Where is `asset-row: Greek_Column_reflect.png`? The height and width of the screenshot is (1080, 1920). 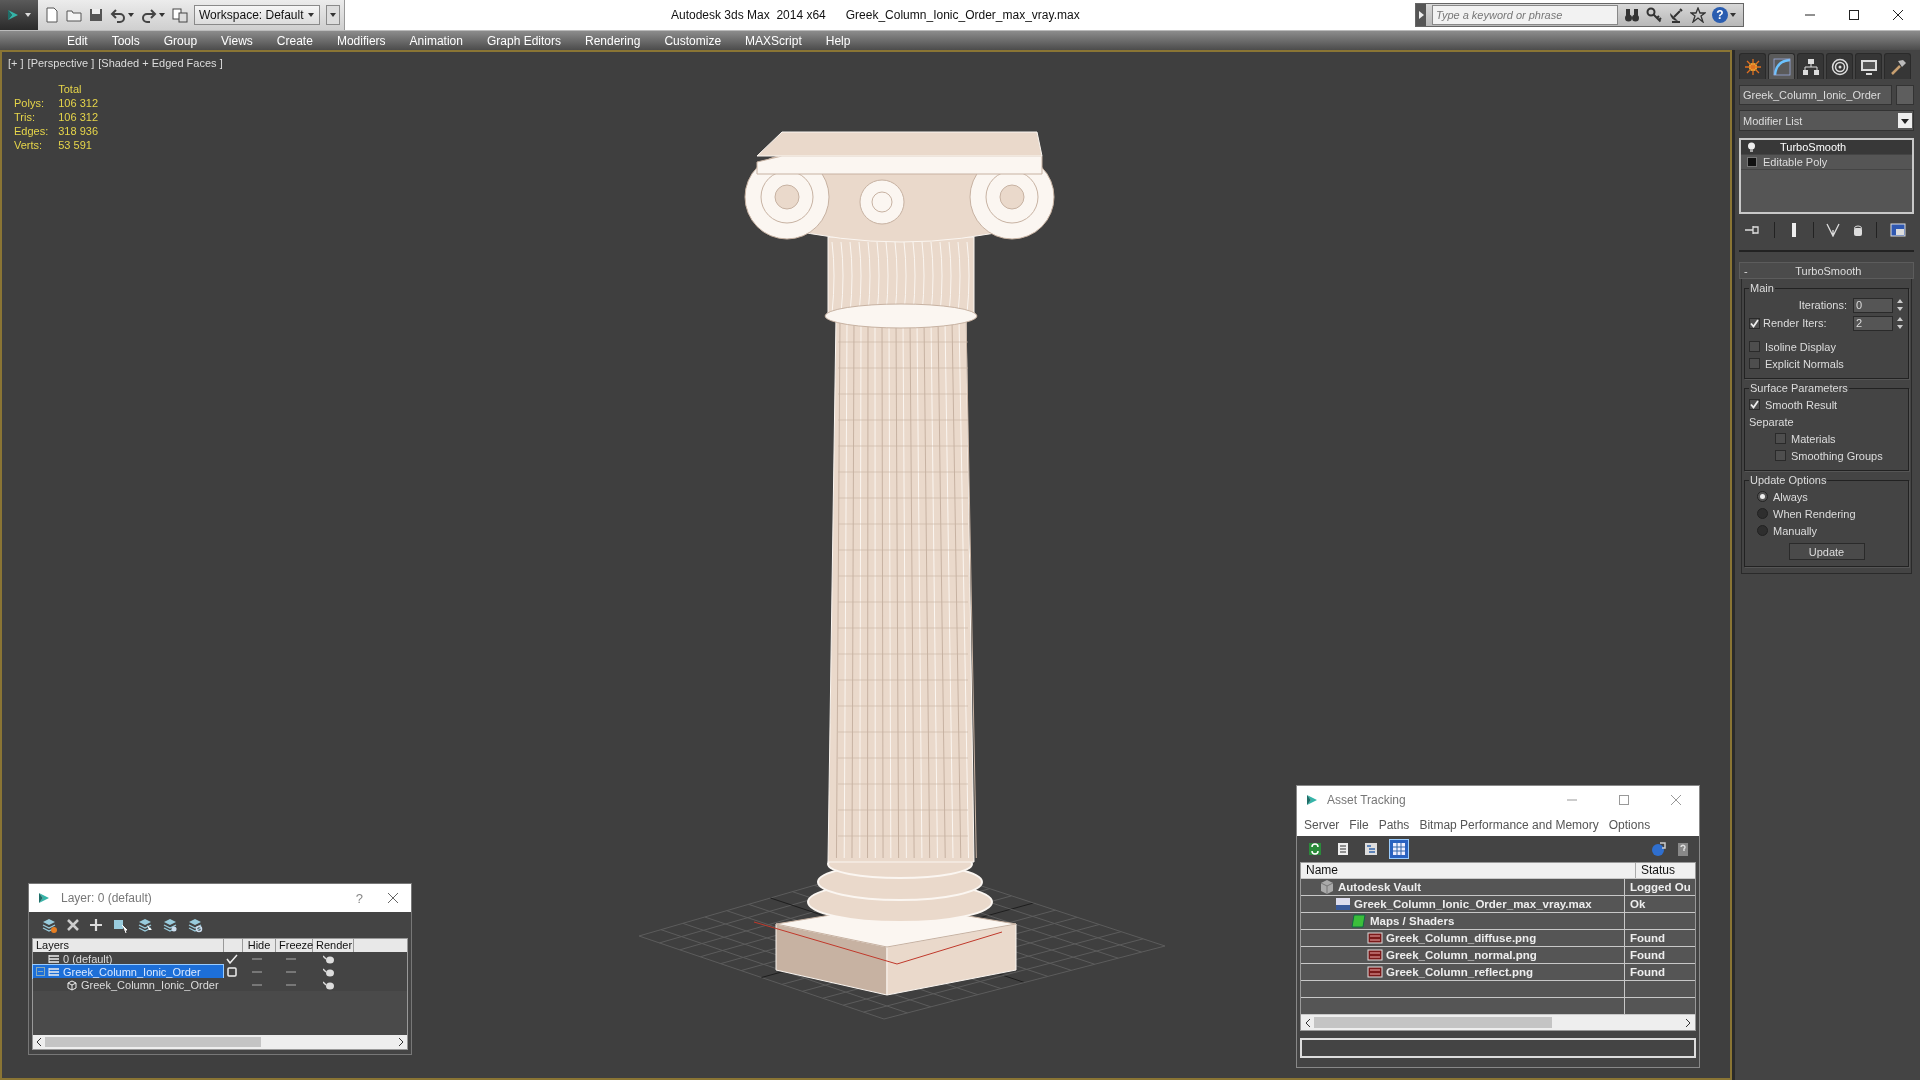
asset-row: Greek_Column_reflect.png is located at coordinates (1463, 972).